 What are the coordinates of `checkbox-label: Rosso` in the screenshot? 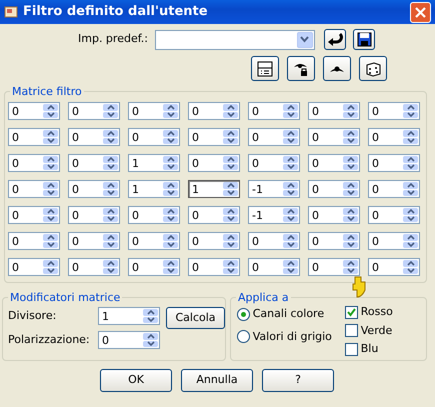 It's located at (376, 312).